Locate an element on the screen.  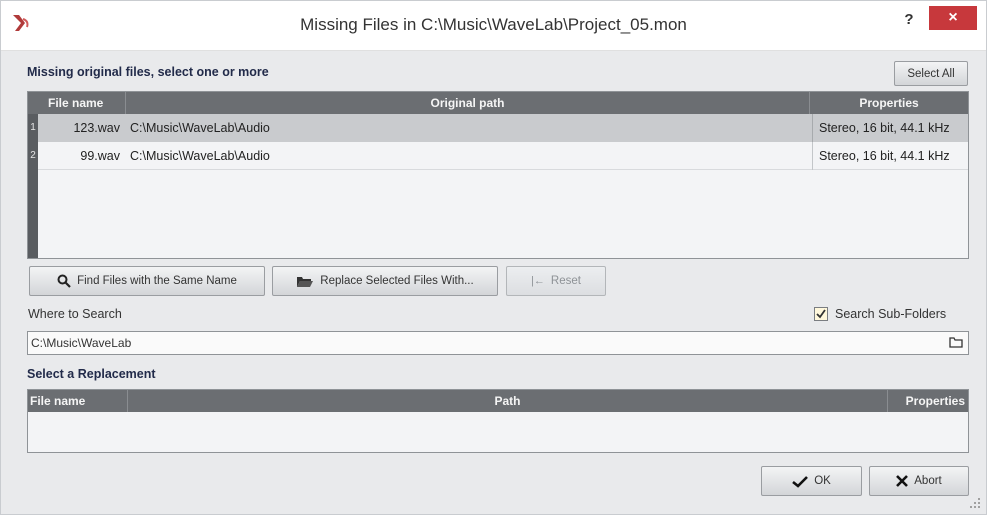
reset-label: Reset is located at coordinates (565, 281).